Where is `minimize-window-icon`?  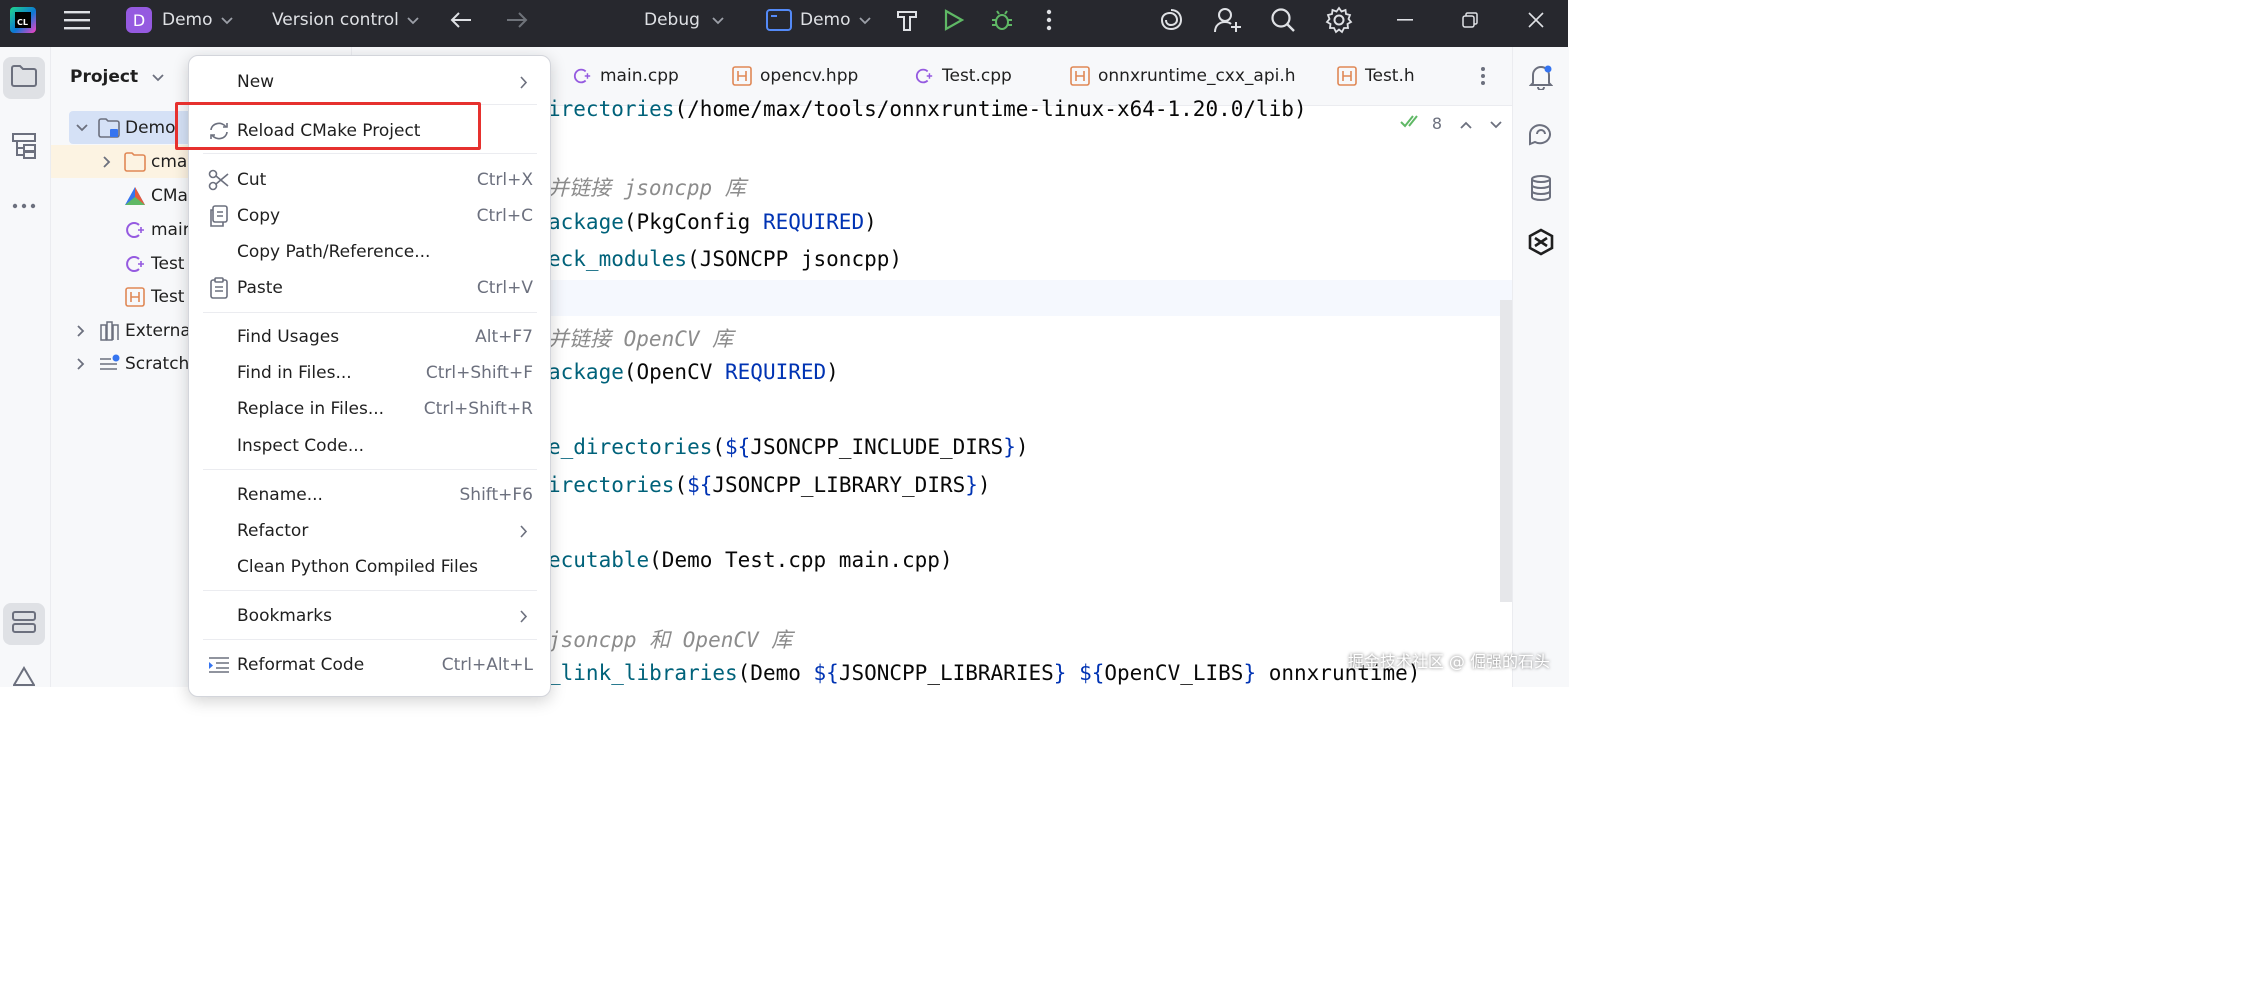
minimize-window-icon is located at coordinates (1405, 20).